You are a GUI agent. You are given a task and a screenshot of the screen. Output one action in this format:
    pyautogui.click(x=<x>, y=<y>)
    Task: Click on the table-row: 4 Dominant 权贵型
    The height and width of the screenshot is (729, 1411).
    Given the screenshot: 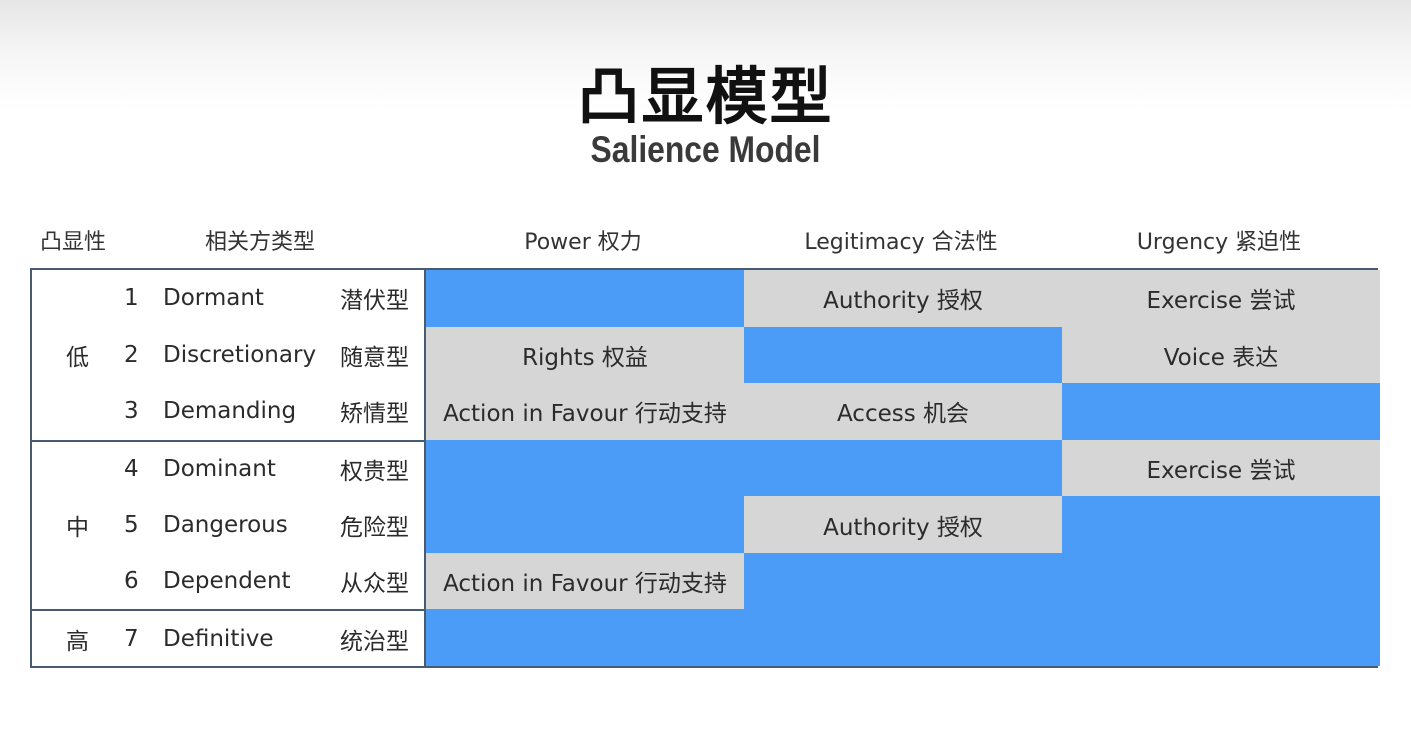 What is the action you would take?
    pyautogui.click(x=229, y=468)
    